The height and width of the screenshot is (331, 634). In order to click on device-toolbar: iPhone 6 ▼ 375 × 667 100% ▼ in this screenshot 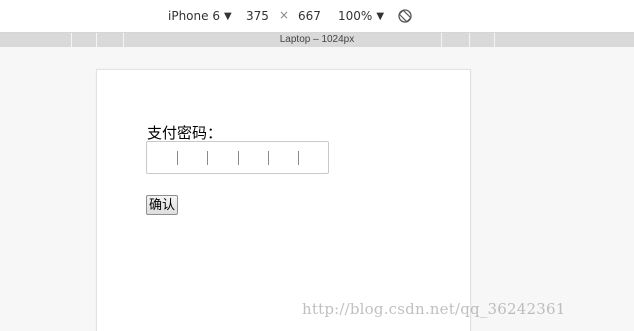, I will do `click(317, 16)`.